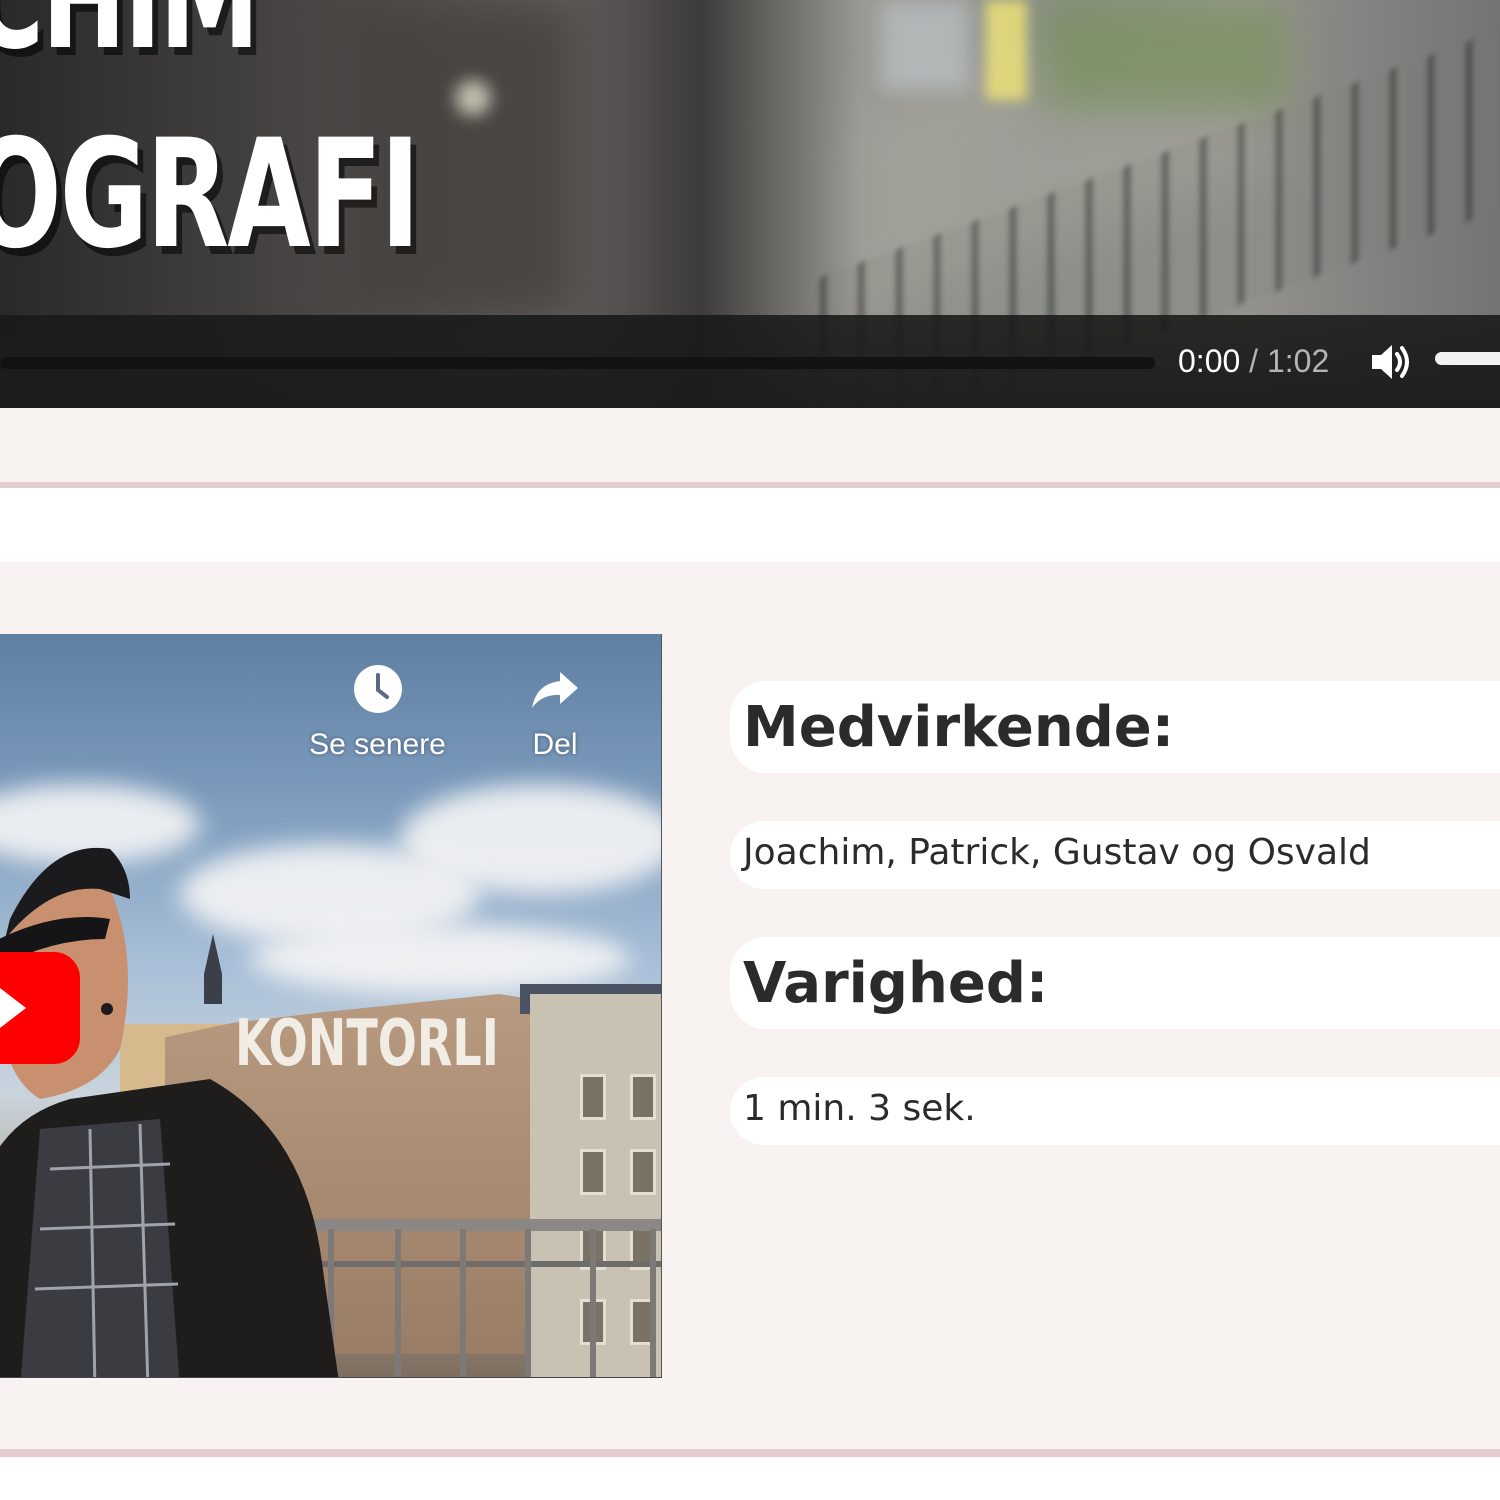 Image resolution: width=1500 pixels, height=1500 pixels. I want to click on share-button: Del, so click(555, 713).